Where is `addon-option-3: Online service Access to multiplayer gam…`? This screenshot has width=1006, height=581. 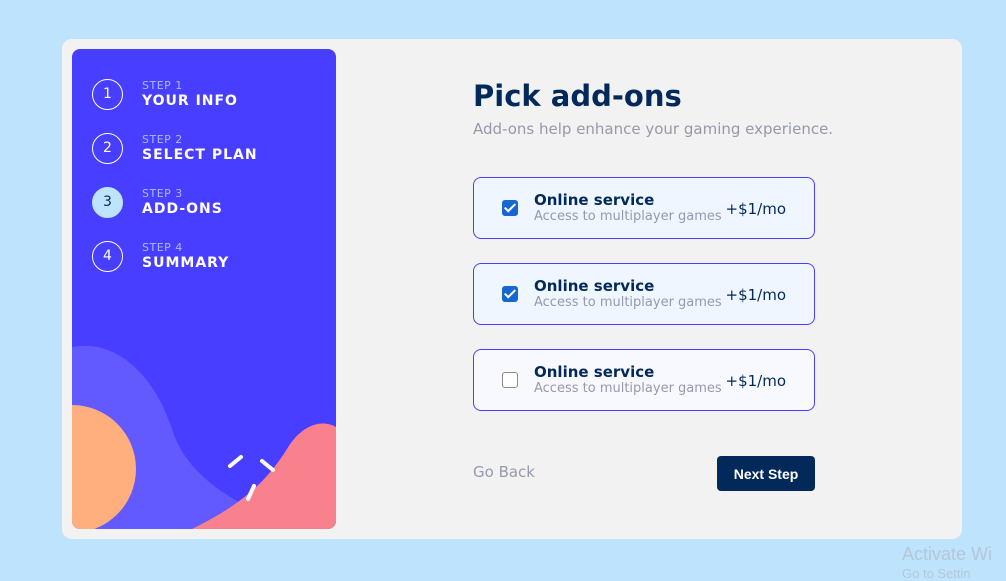
addon-option-3: Online service Access to multiplayer gam… is located at coordinates (644, 380).